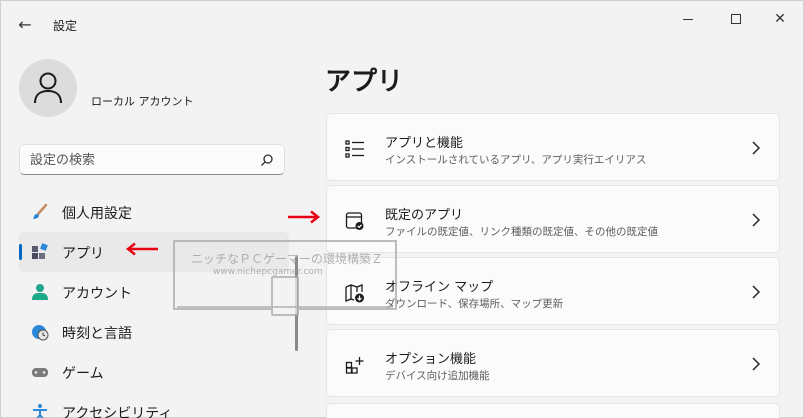  I want to click on selection-indicator, so click(20, 252).